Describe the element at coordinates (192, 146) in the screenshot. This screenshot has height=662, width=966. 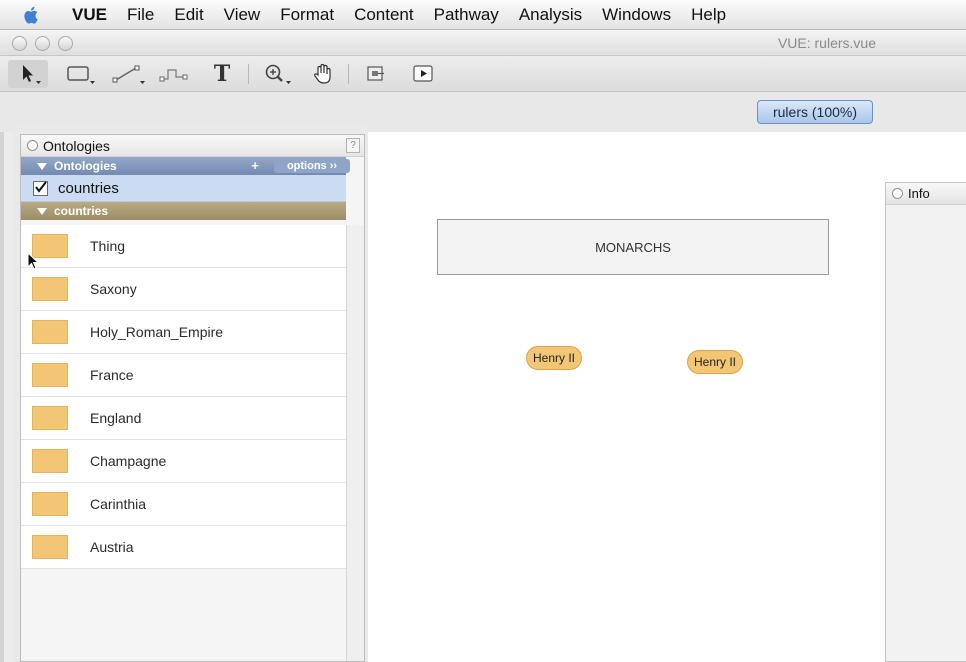
I see `ontology-panel-header: Ontologies ?` at that location.